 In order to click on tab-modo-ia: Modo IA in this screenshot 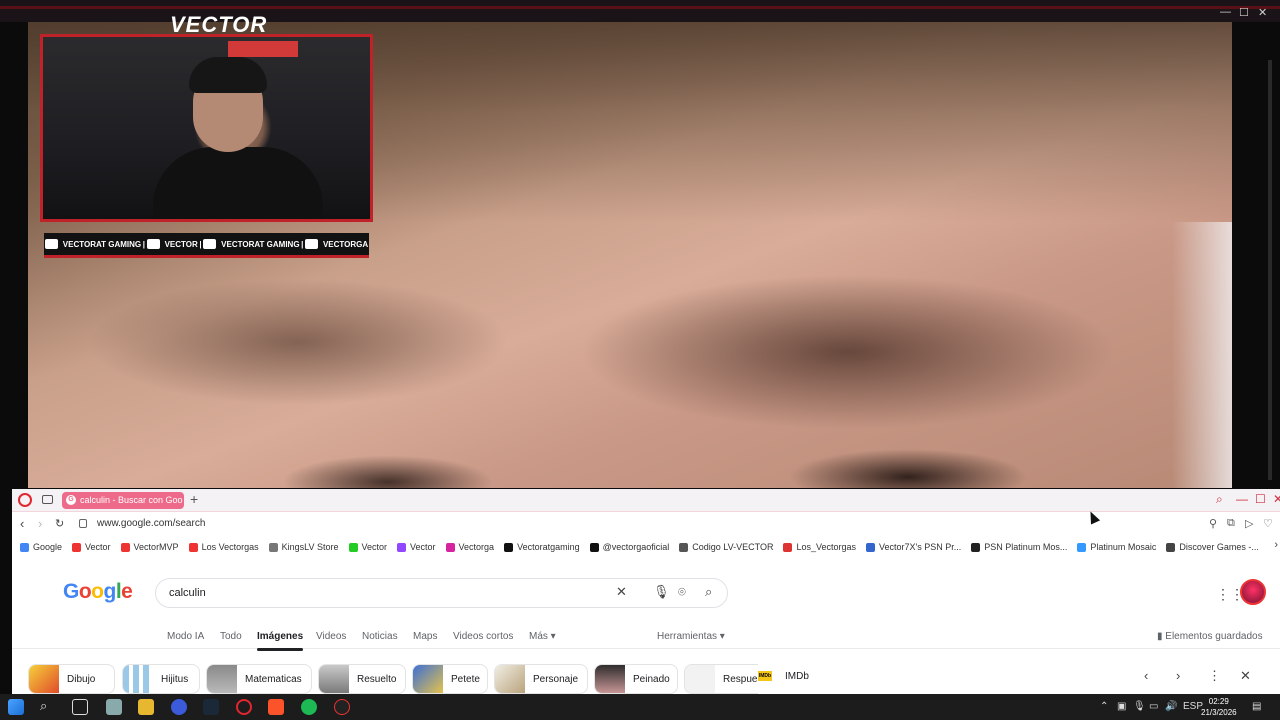, I will do `click(185, 636)`.